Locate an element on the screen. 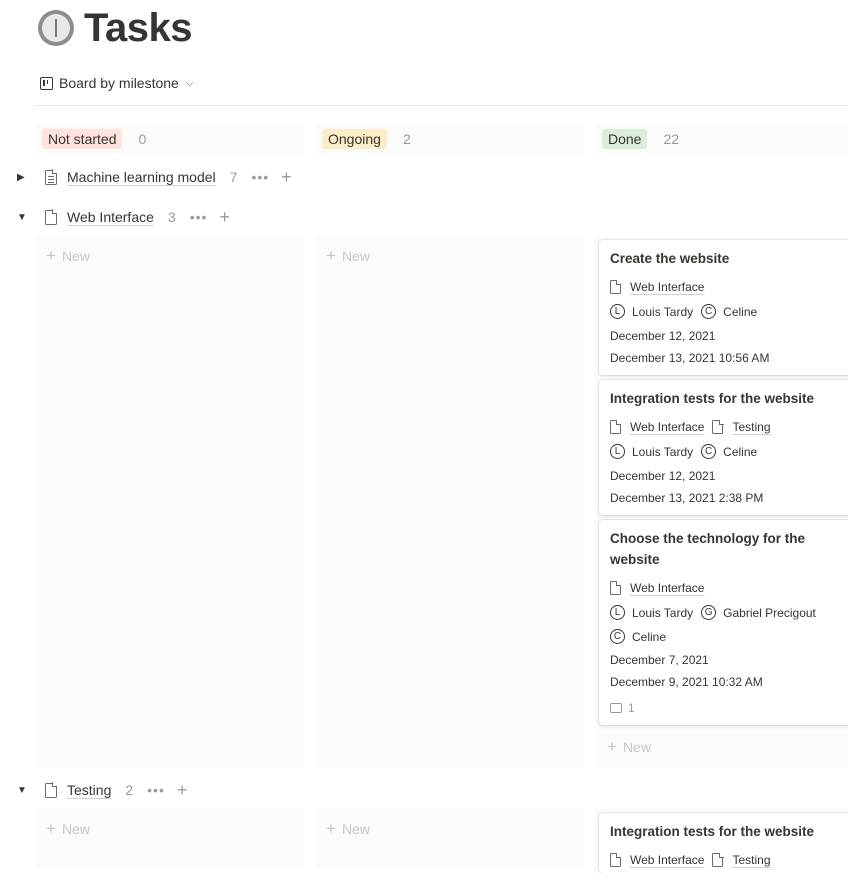  group-header-web-interface: ▼ Web Interface 3 ••• + is located at coordinates (123, 217).